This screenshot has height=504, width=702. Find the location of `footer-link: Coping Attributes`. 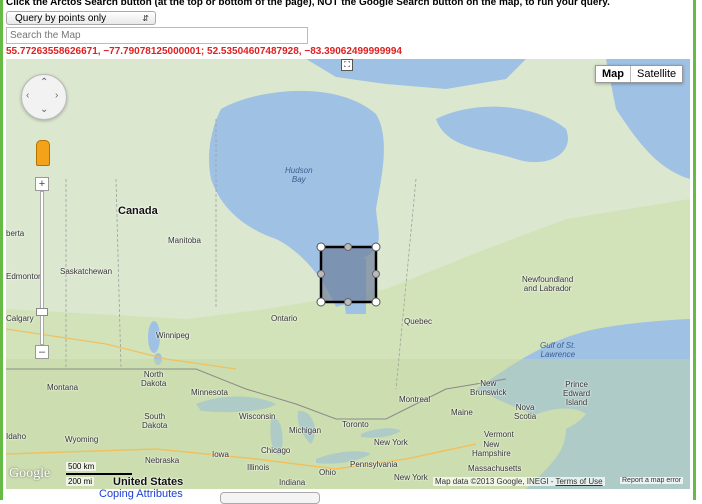

footer-link: Coping Attributes is located at coordinates (141, 494).